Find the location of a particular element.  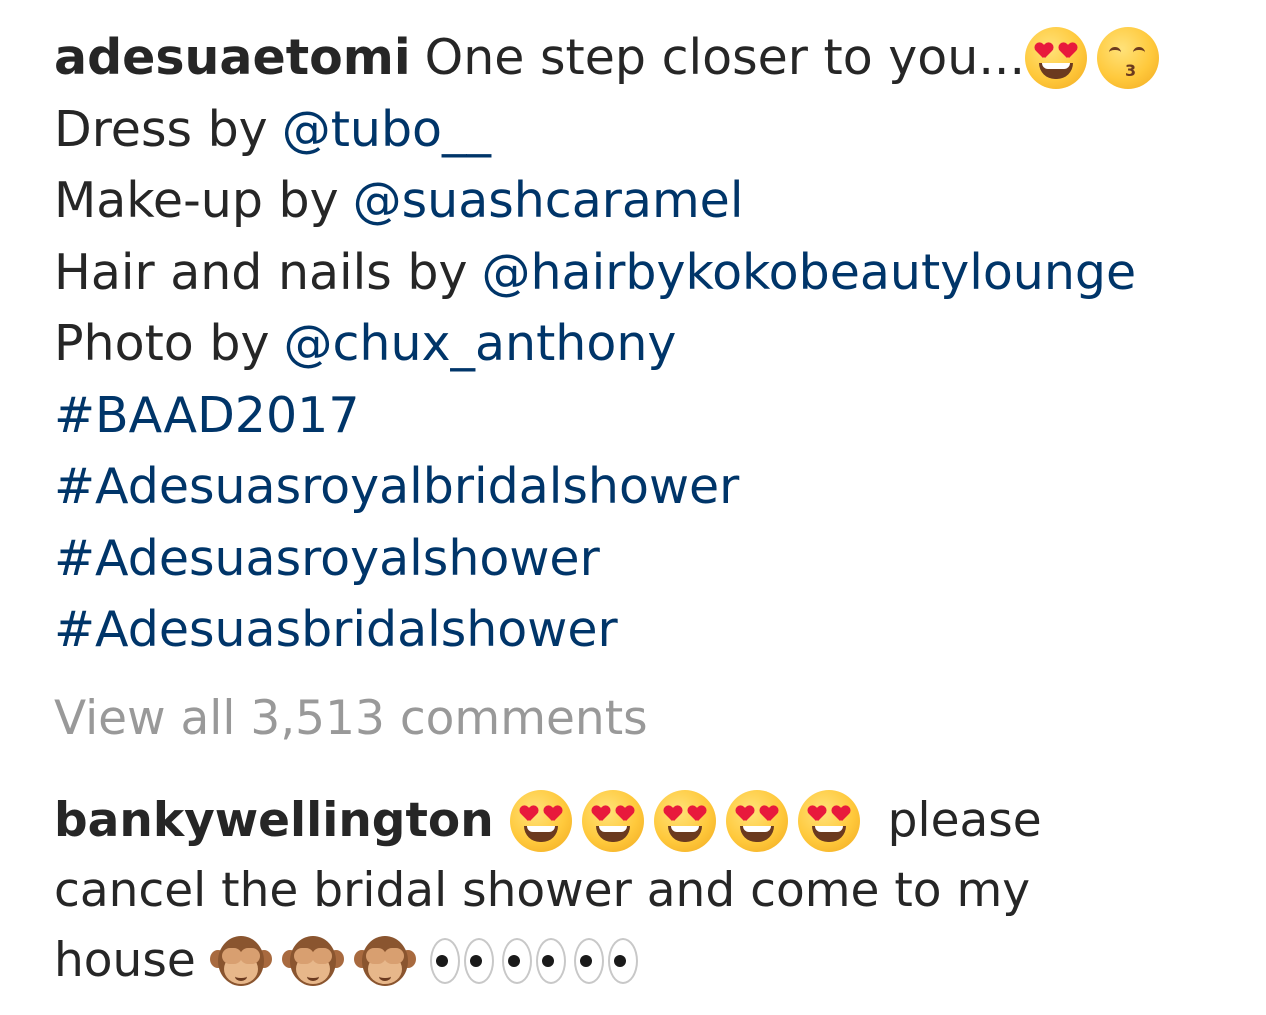

comment-line-2: cancel the bridal shower and come to my is located at coordinates (644, 891).